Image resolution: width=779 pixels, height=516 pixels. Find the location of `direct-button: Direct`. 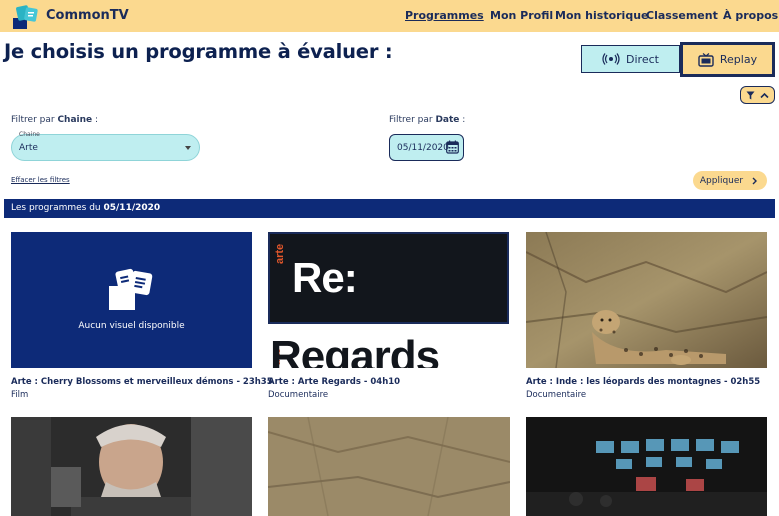

direct-button: Direct is located at coordinates (630, 59).